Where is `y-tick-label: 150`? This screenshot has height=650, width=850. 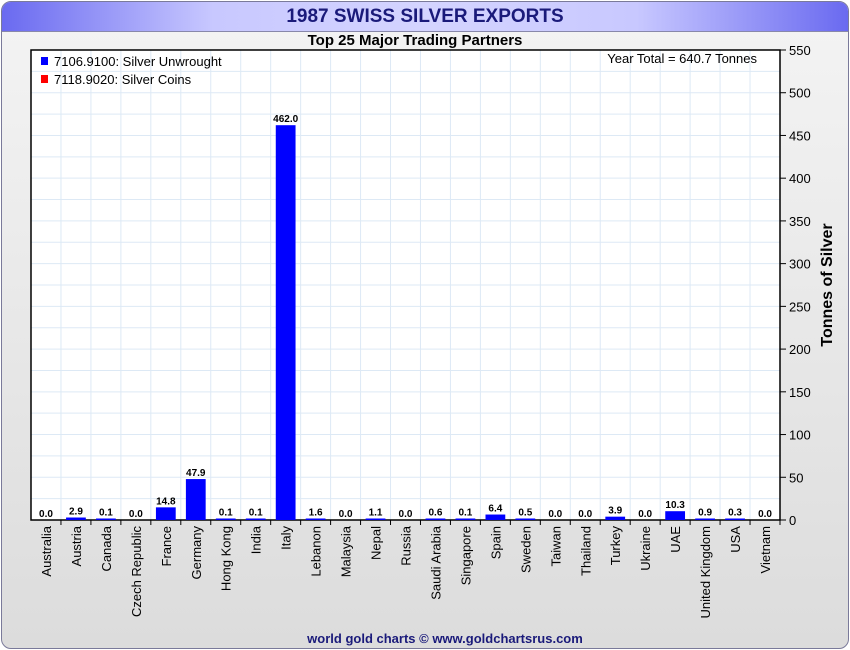 y-tick-label: 150 is located at coordinates (800, 392).